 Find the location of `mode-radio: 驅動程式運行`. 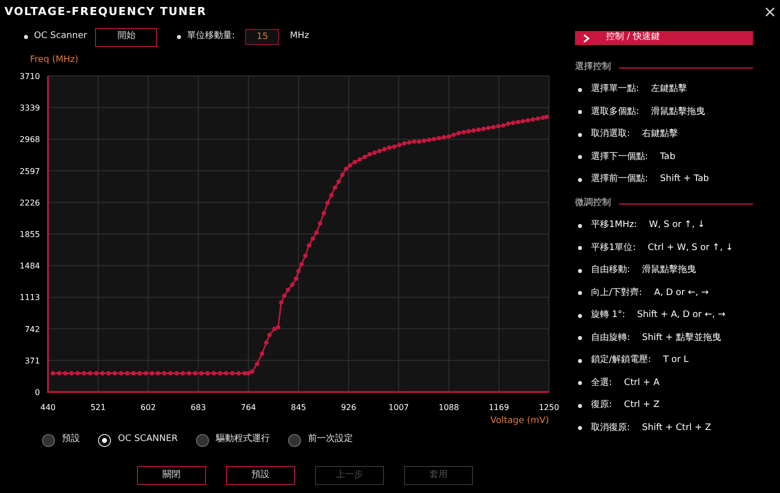

mode-radio: 驅動程式運行 is located at coordinates (233, 440).